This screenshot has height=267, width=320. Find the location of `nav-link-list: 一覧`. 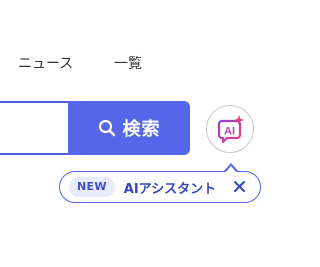

nav-link-list: 一覧 is located at coordinates (128, 63).